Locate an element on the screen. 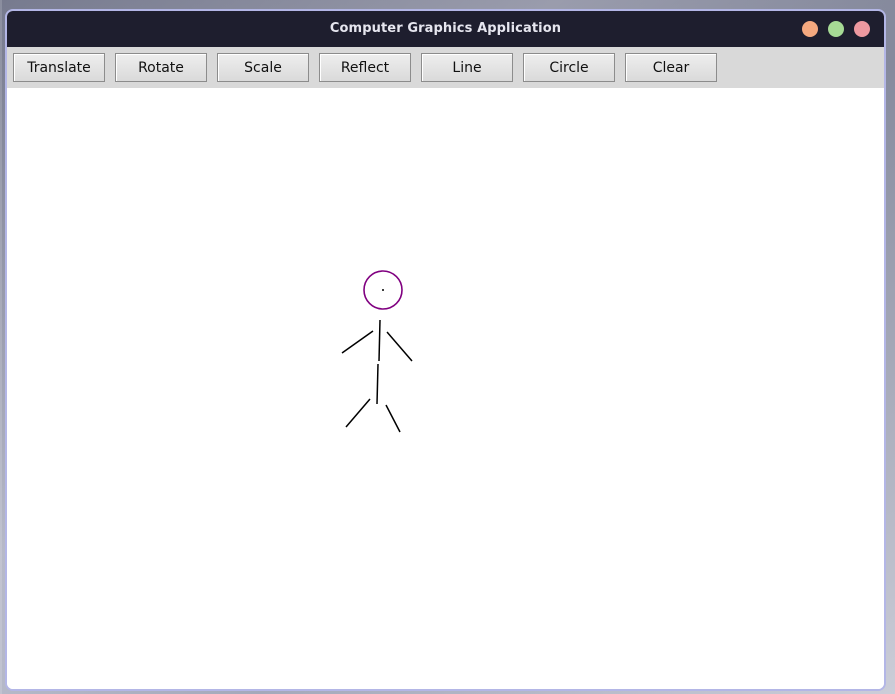 The image size is (895, 694). maximize-button is located at coordinates (836, 29).